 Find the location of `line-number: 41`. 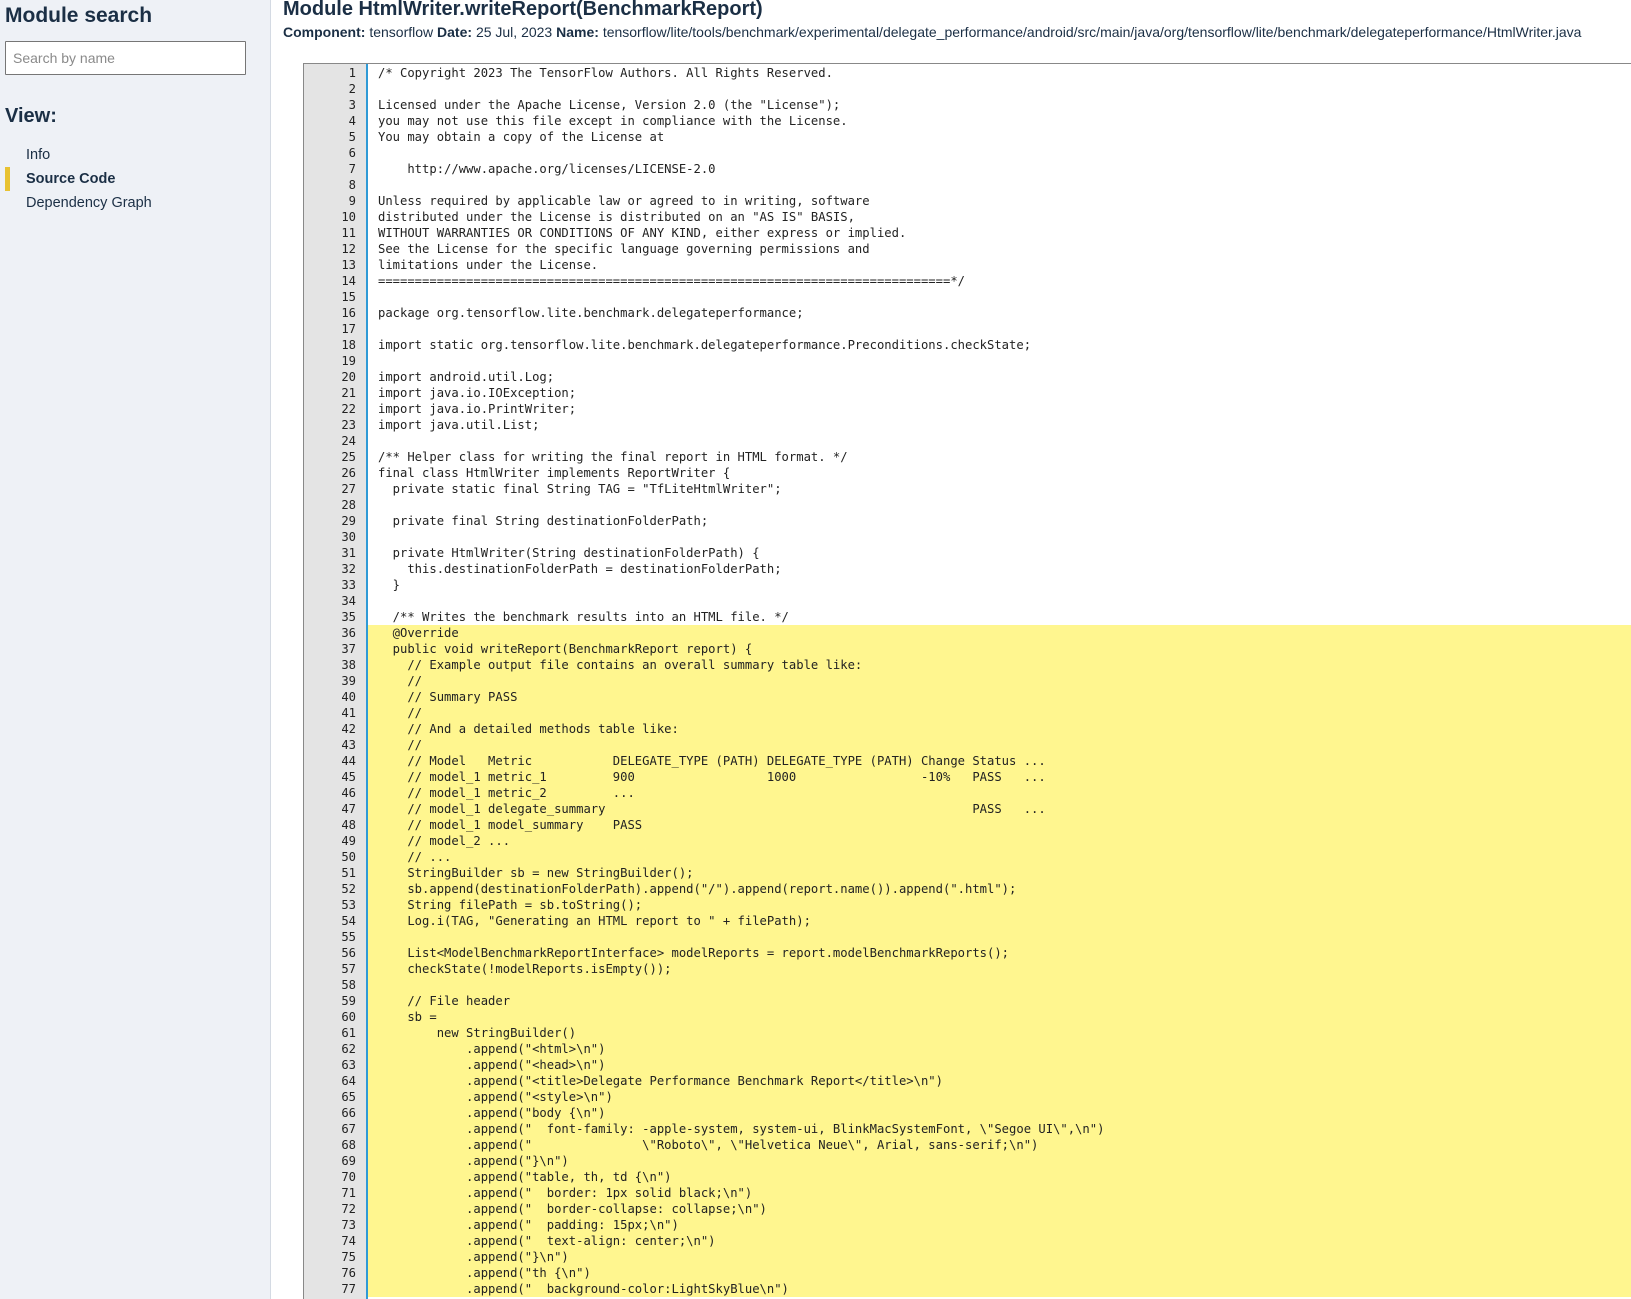

line-number: 41 is located at coordinates (348, 713).